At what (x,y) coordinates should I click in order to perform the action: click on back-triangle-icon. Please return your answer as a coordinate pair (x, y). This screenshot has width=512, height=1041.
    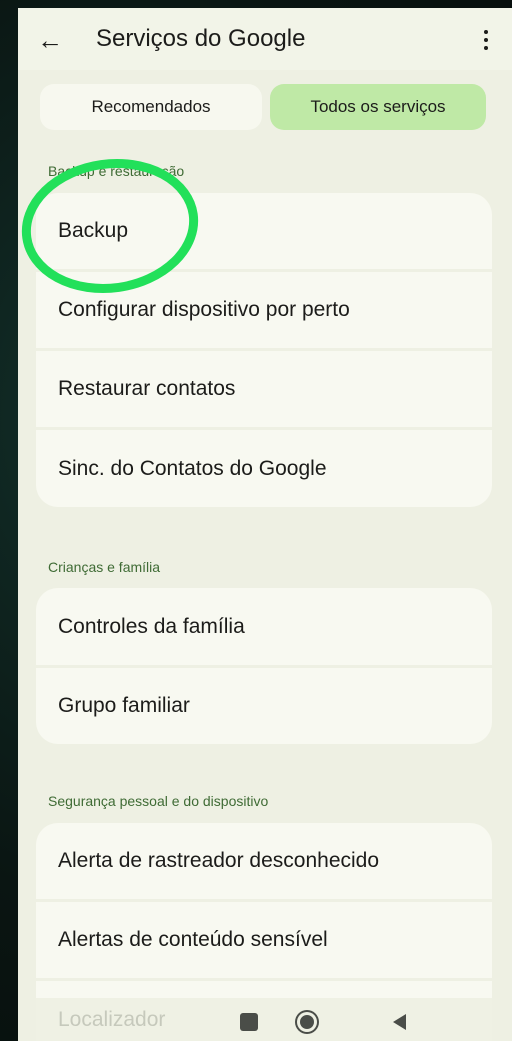
    Looking at the image, I should click on (399, 1022).